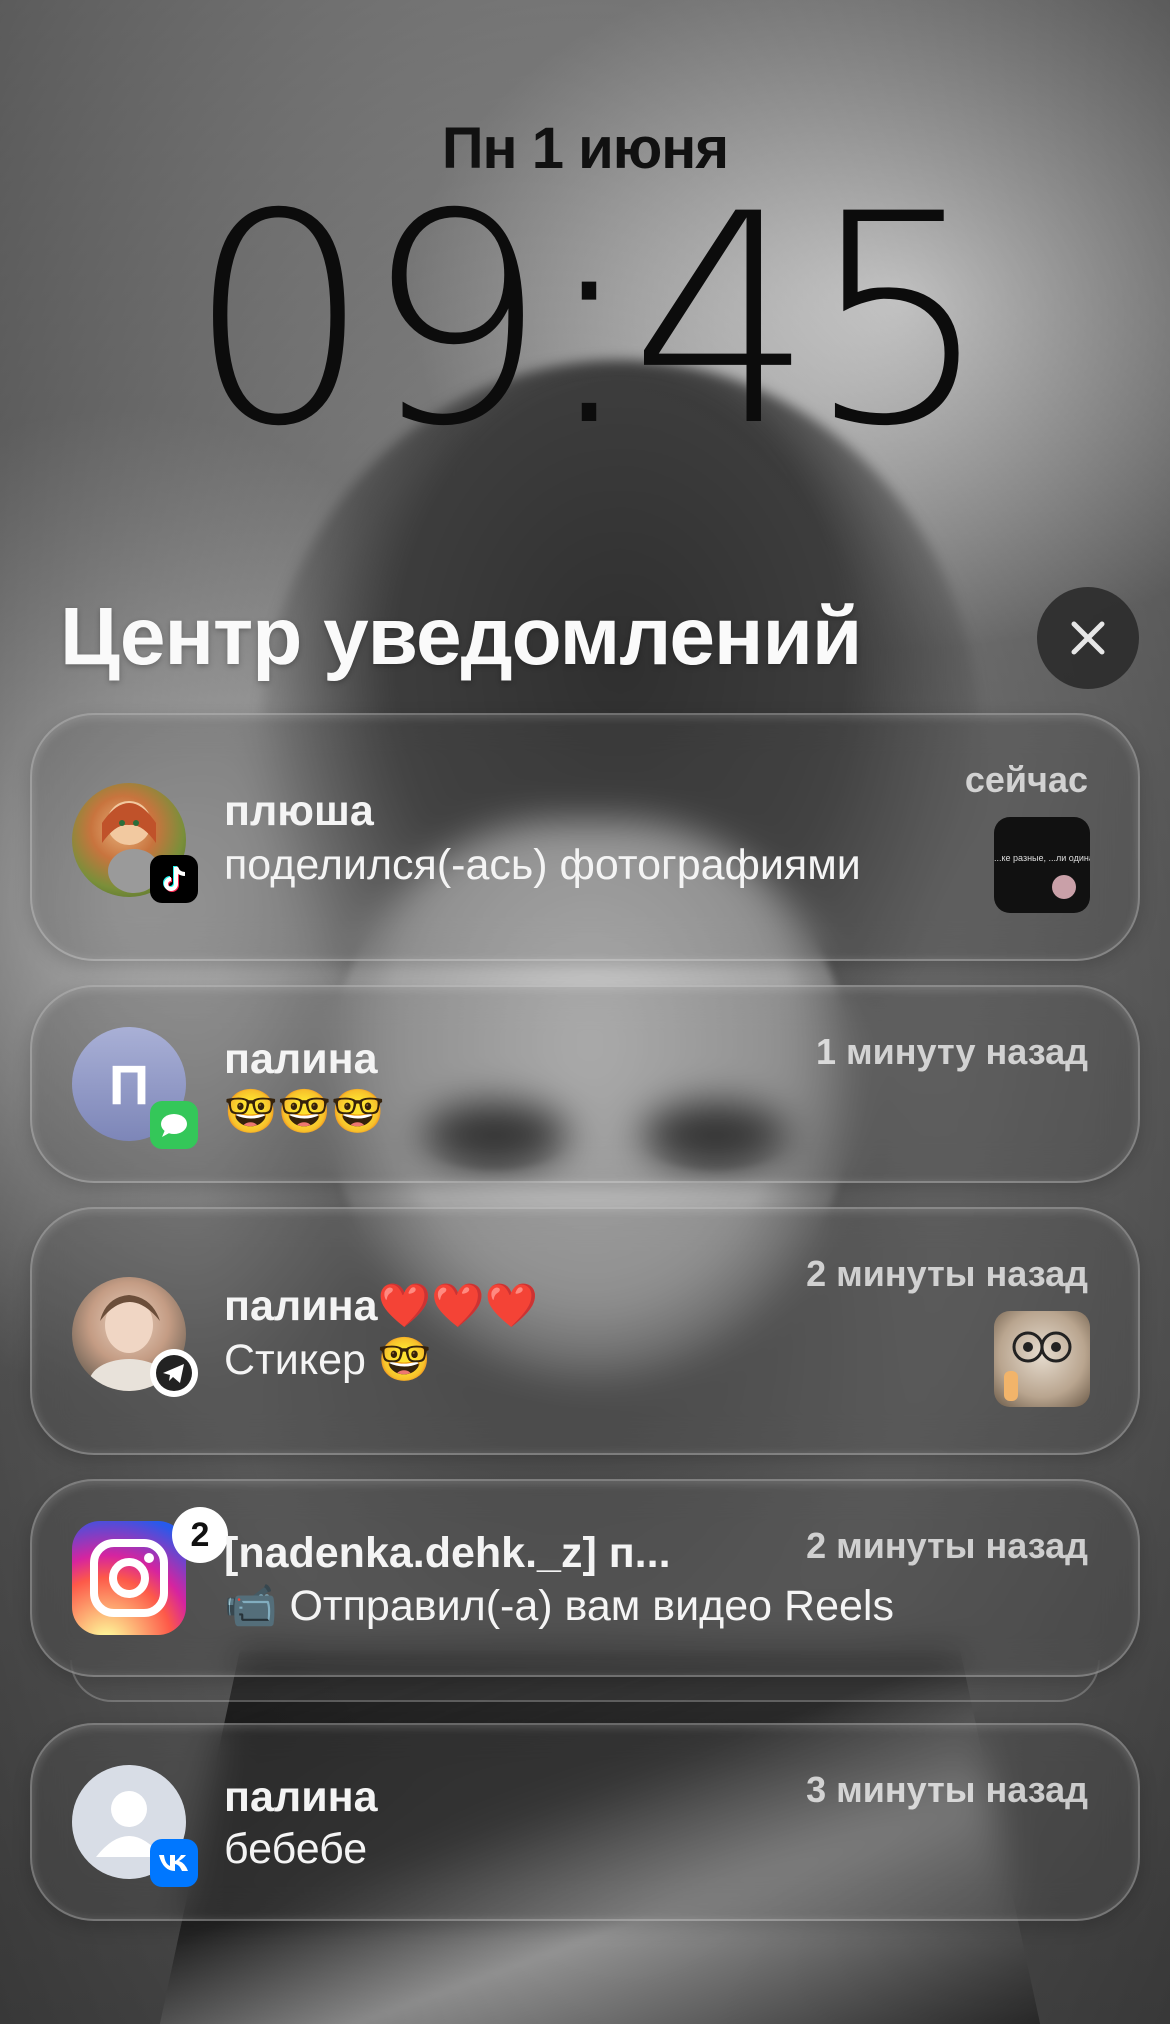  Describe the element at coordinates (129, 1578) in the screenshot. I see `instagram-icon` at that location.